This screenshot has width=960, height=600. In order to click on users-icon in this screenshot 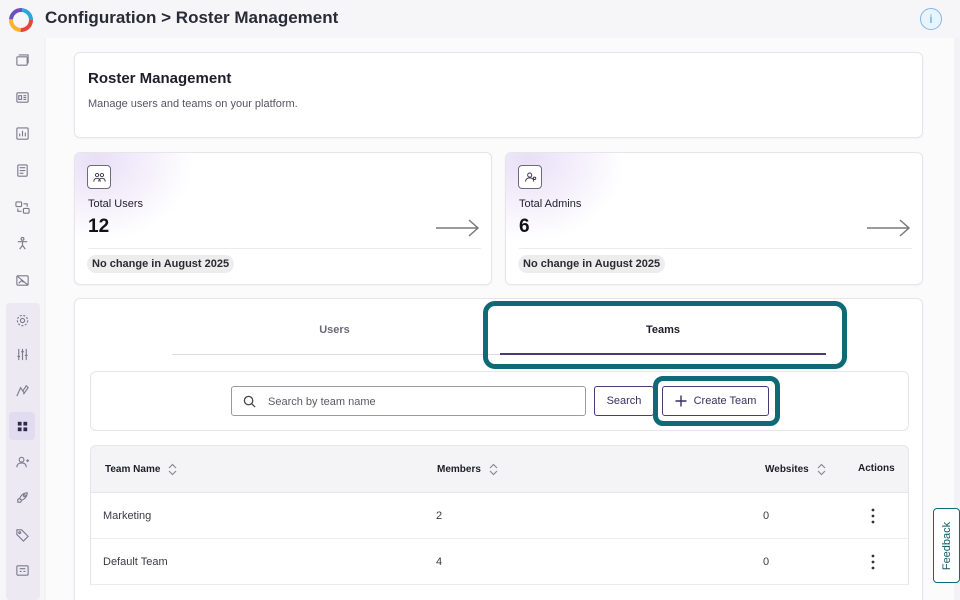, I will do `click(99, 177)`.